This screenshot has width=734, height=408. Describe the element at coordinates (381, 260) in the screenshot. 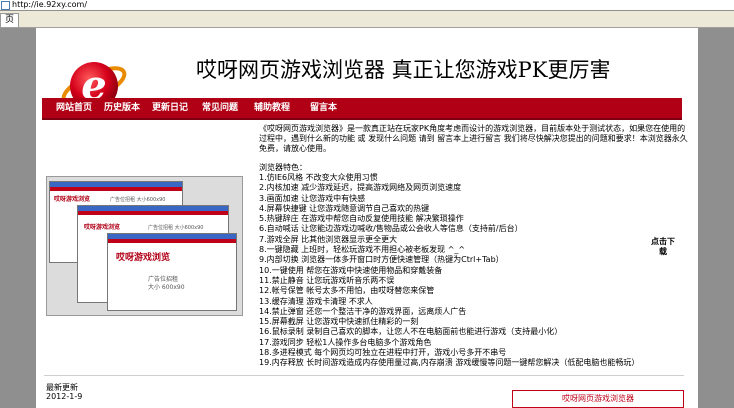

I see `feature-item: 9.内部切换 浏览器一体多开窗口时方便快速管理（热键为Ctrl+Tab）` at that location.